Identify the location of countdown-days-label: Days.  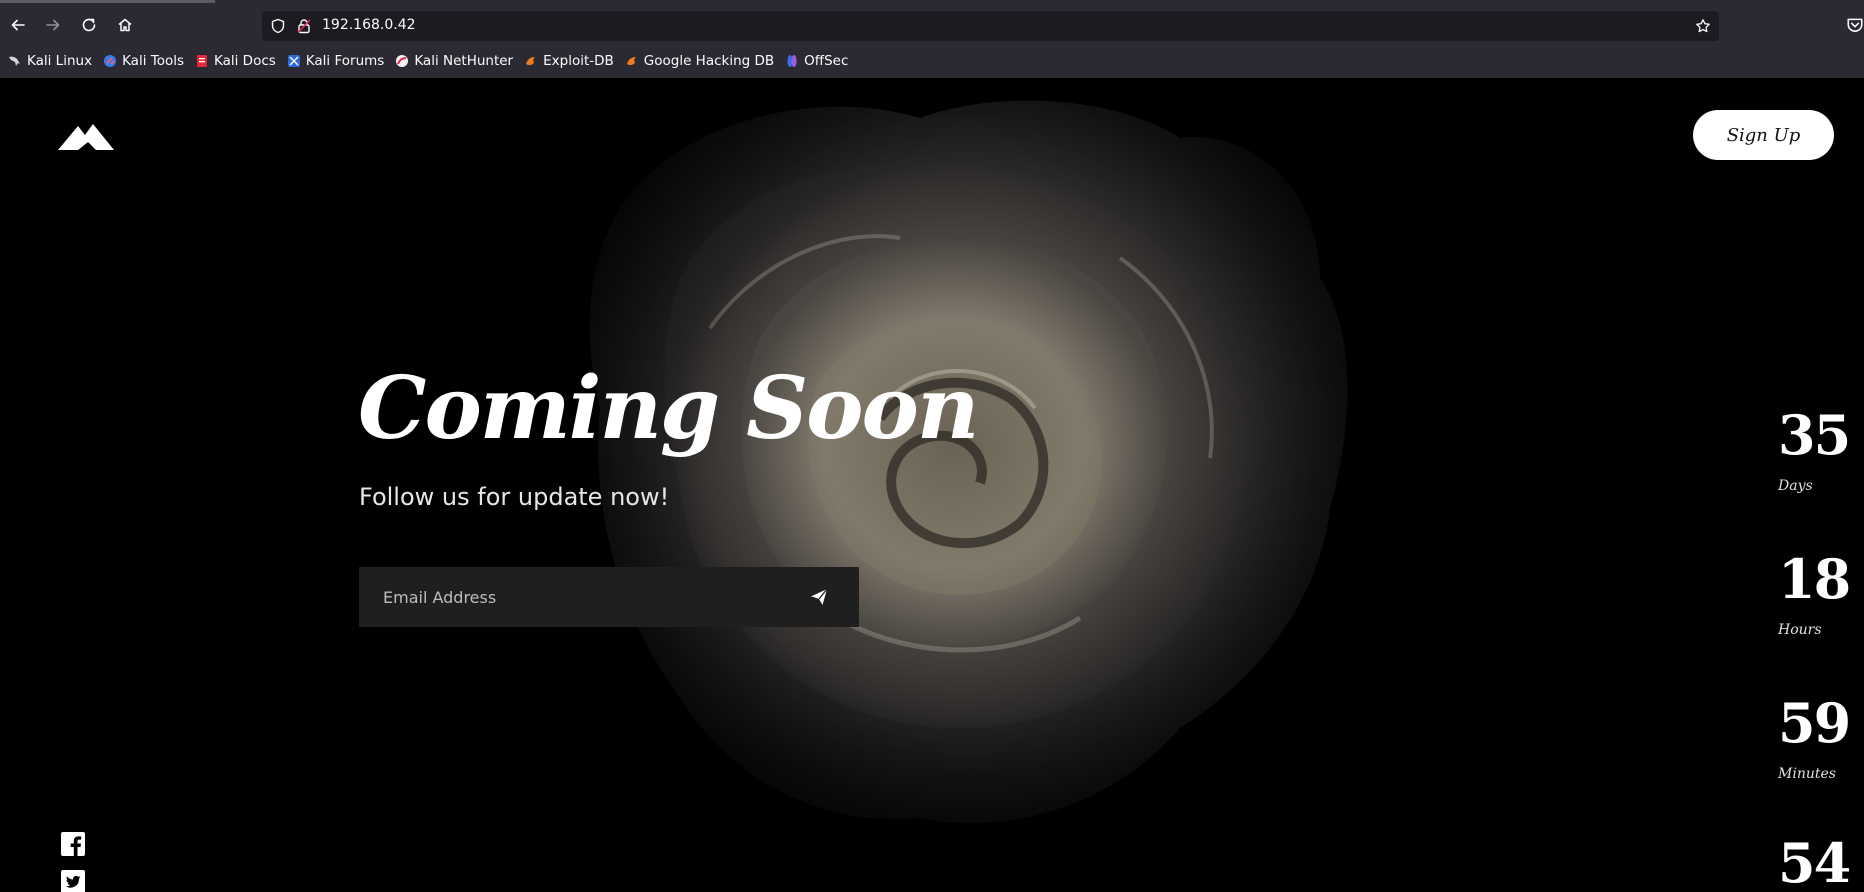
(1795, 486).